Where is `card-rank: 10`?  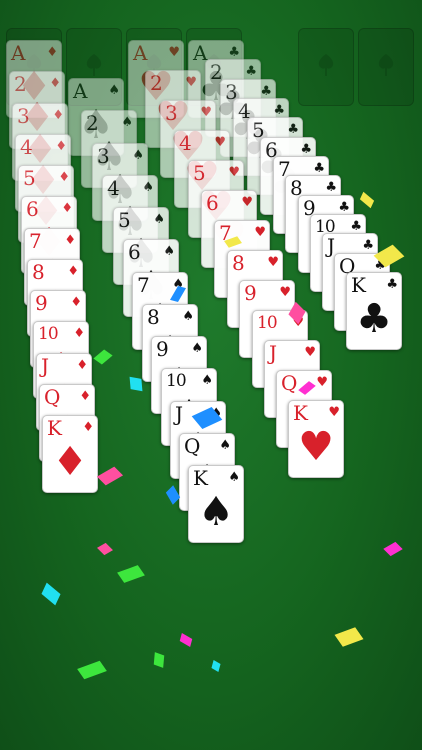 card-rank: 10 is located at coordinates (267, 323).